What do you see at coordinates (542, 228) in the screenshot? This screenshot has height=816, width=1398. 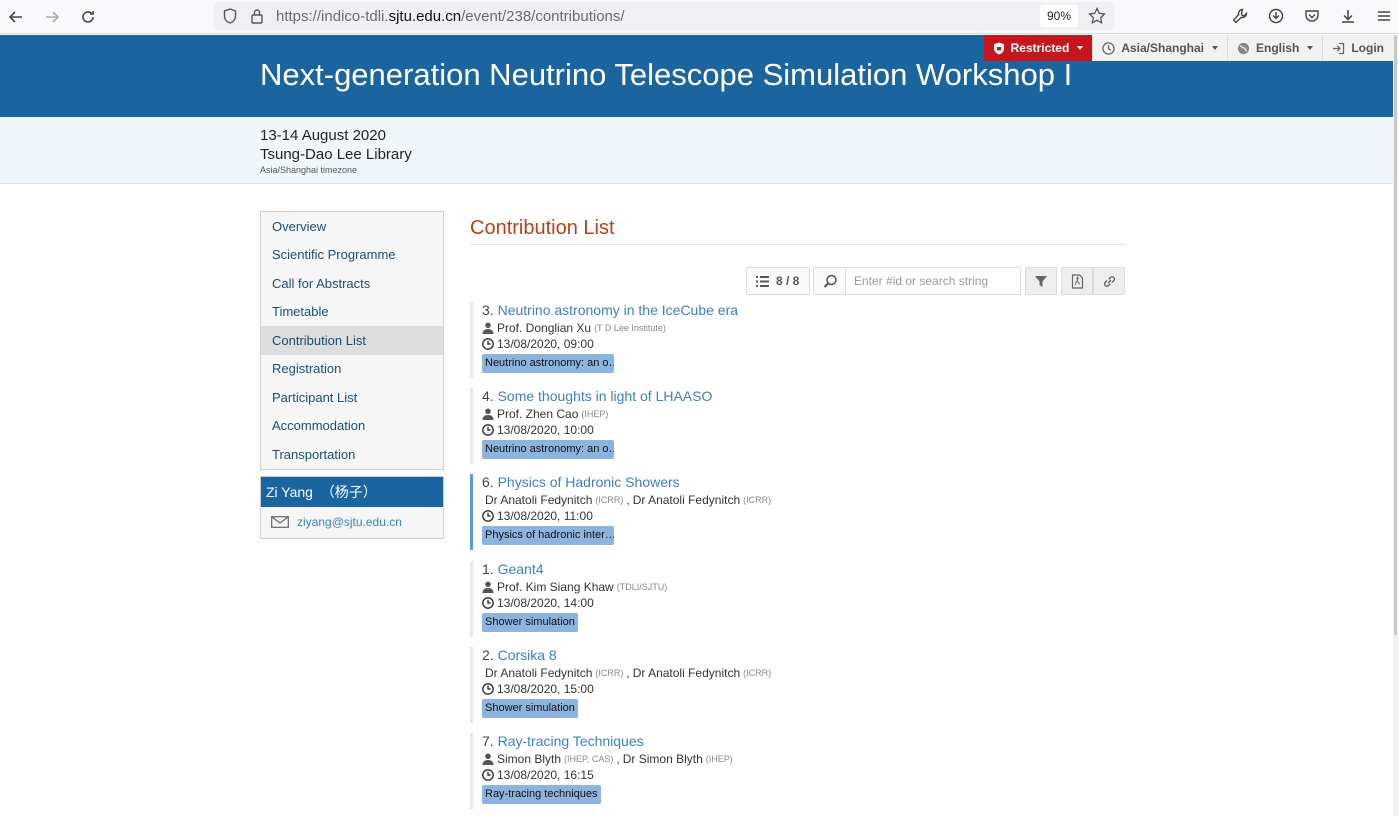 I see `page-title: Contribution List` at bounding box center [542, 228].